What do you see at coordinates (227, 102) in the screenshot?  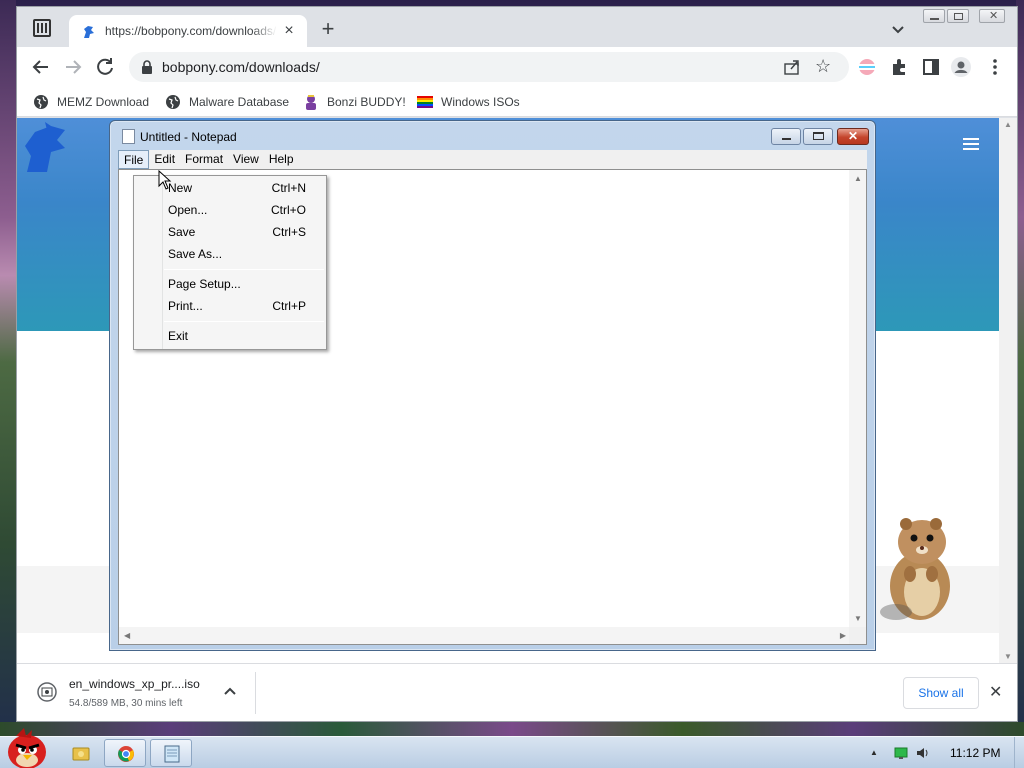 I see `bookmark-malware-db: Malware Database` at bounding box center [227, 102].